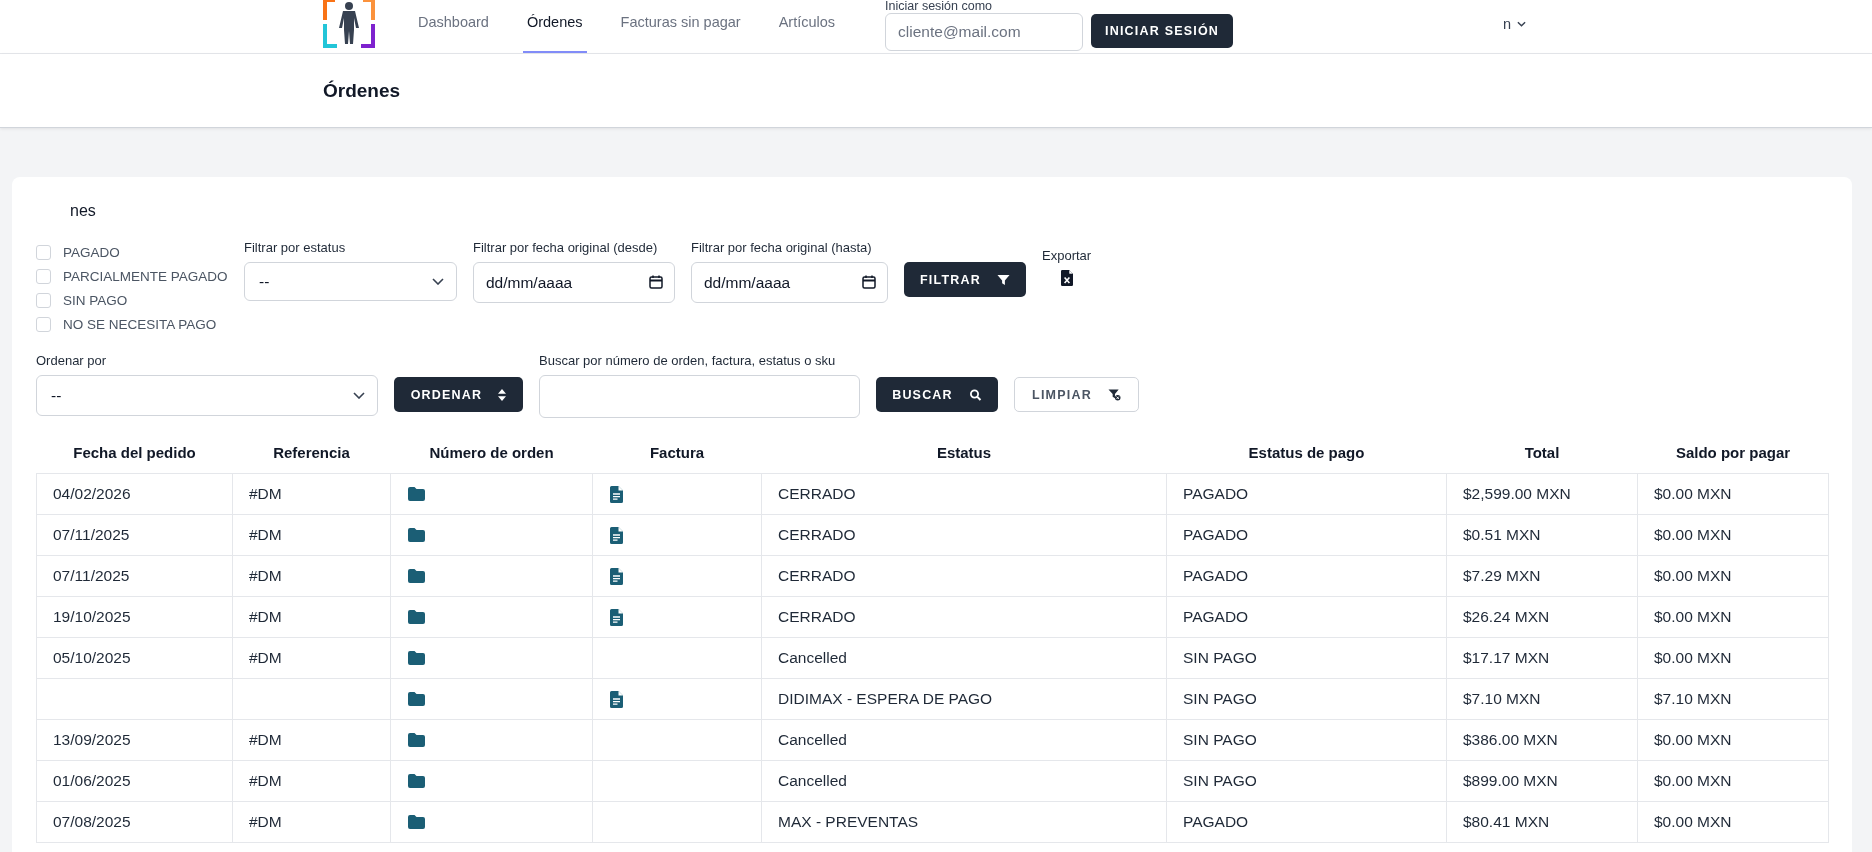  I want to click on nav-tab: Dashboard, so click(453, 26).